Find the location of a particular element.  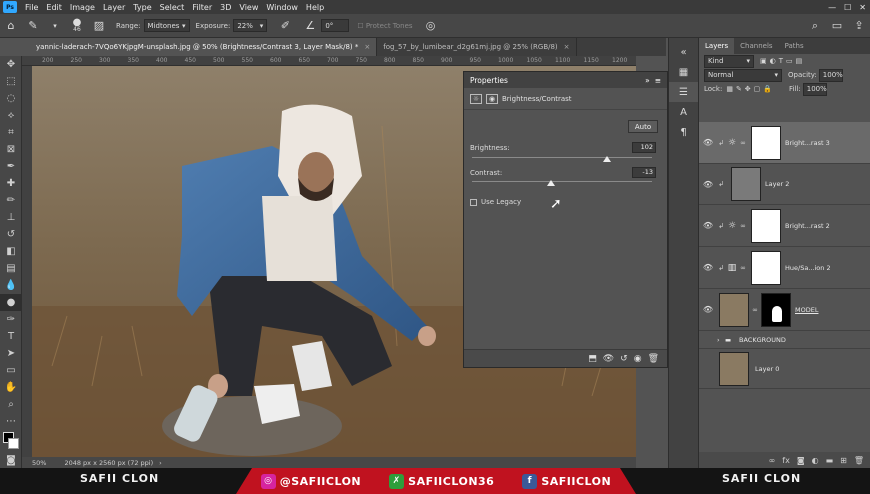

protect-tones-checkbox: ☐ Protect Tones is located at coordinates (384, 26).